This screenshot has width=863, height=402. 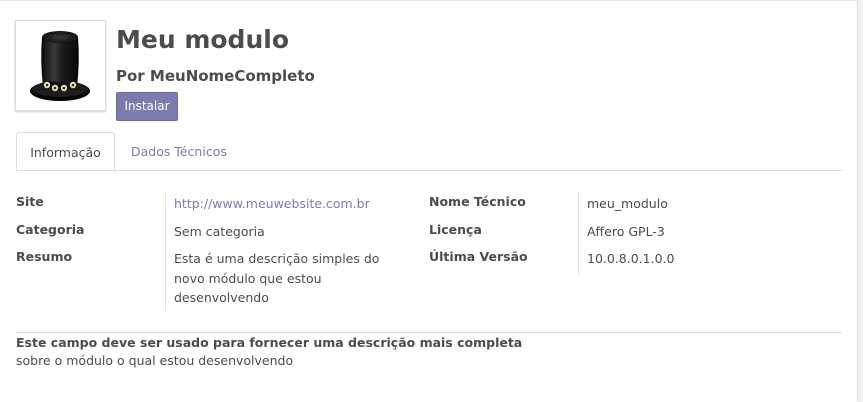 What do you see at coordinates (631, 258) in the screenshot?
I see `ultima-versao-value: 10.0.8.0.1.0.0` at bounding box center [631, 258].